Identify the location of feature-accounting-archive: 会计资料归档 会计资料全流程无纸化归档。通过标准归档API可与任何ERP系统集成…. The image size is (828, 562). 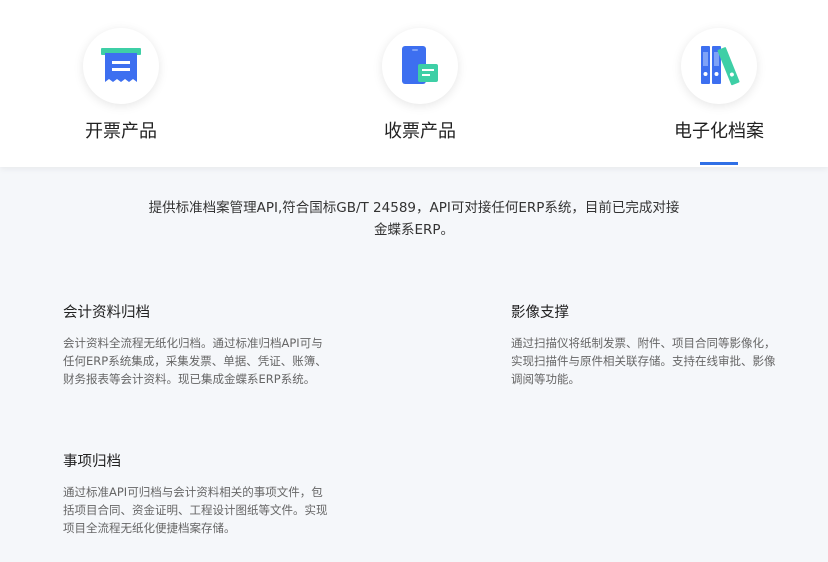
(198, 344).